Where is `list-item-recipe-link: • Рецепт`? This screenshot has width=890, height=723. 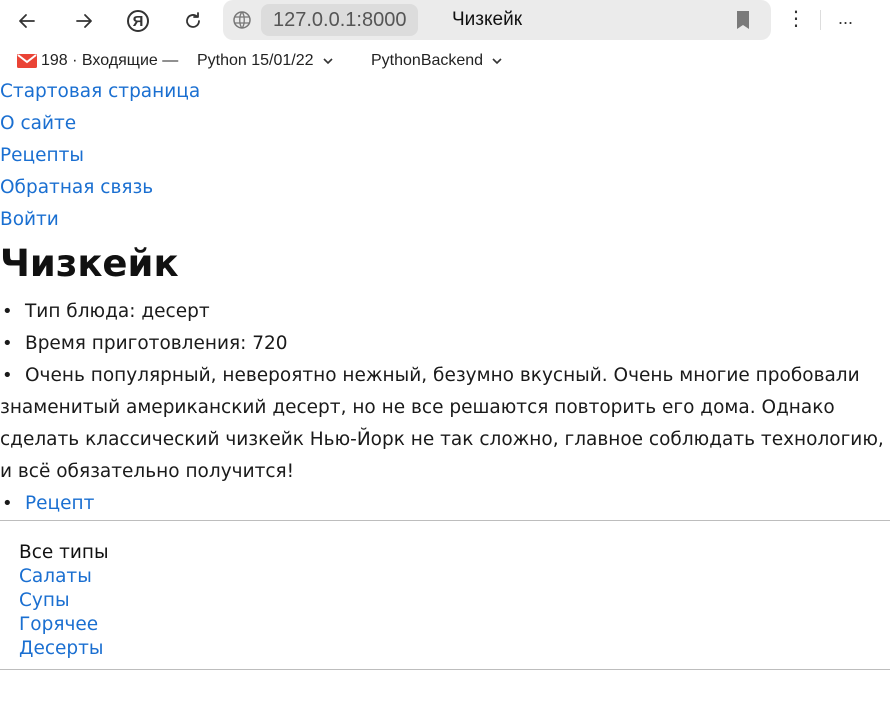
list-item-recipe-link: • Рецепт is located at coordinates (445, 504).